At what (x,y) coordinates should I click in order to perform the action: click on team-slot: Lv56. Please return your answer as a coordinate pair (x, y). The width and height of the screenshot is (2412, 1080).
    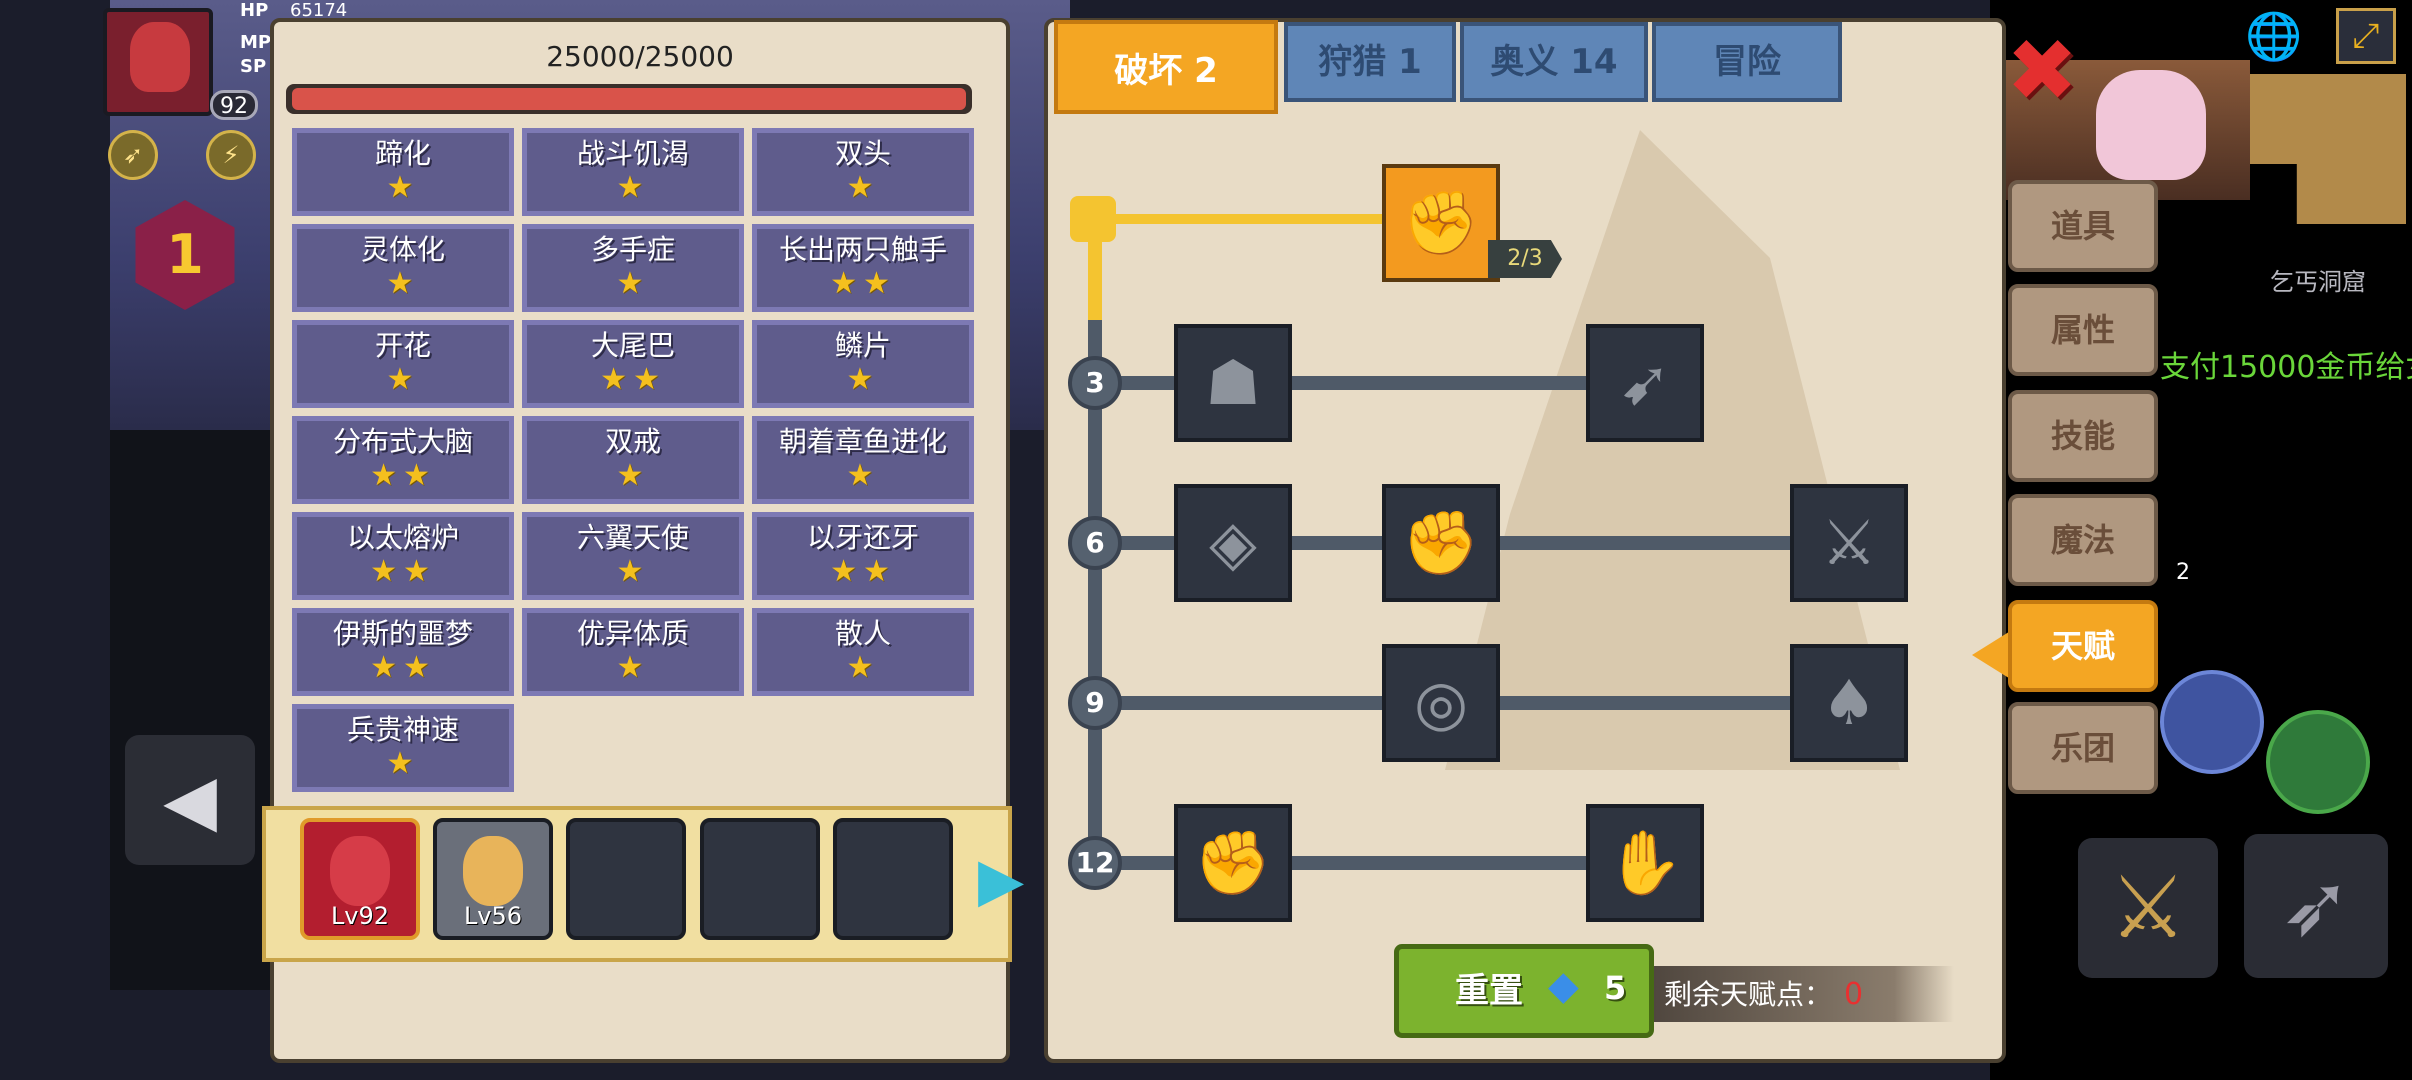
    Looking at the image, I should click on (493, 879).